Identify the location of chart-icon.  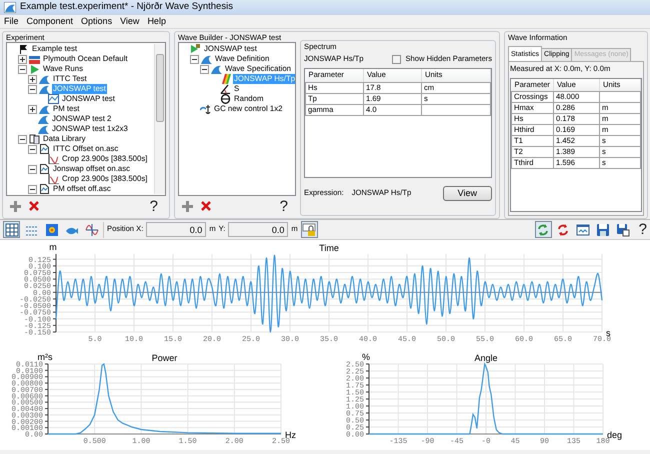
(53, 99).